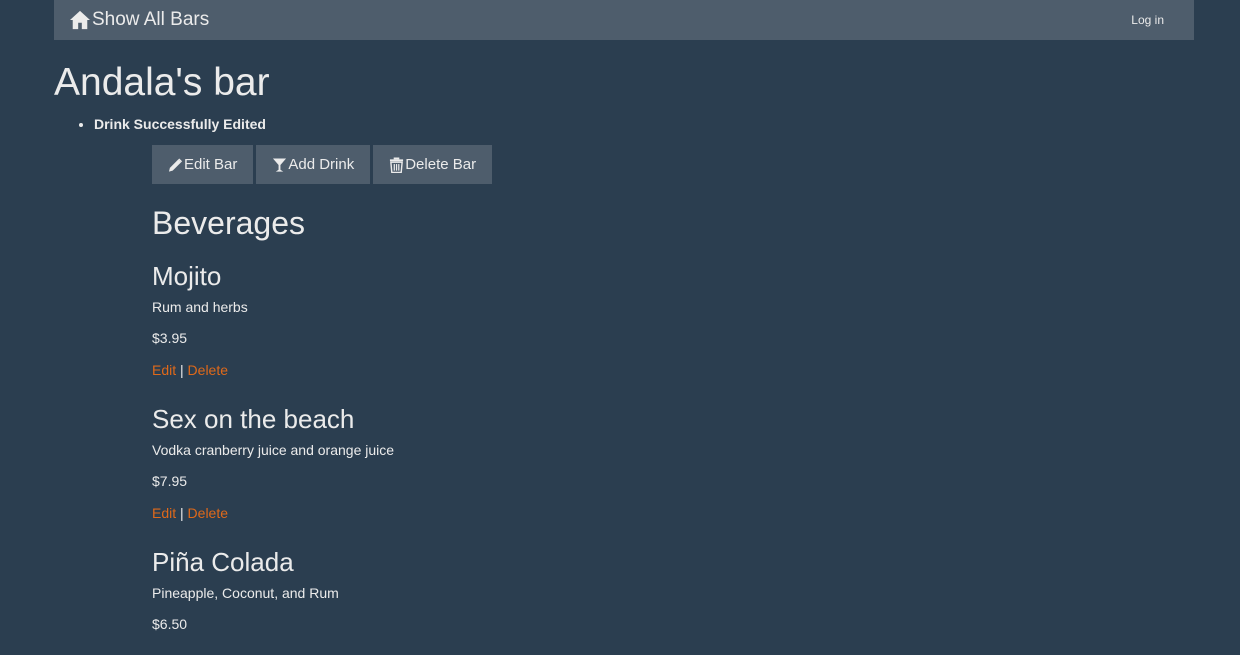  What do you see at coordinates (211, 164) in the screenshot?
I see `edit-bar-label: Edit Bar` at bounding box center [211, 164].